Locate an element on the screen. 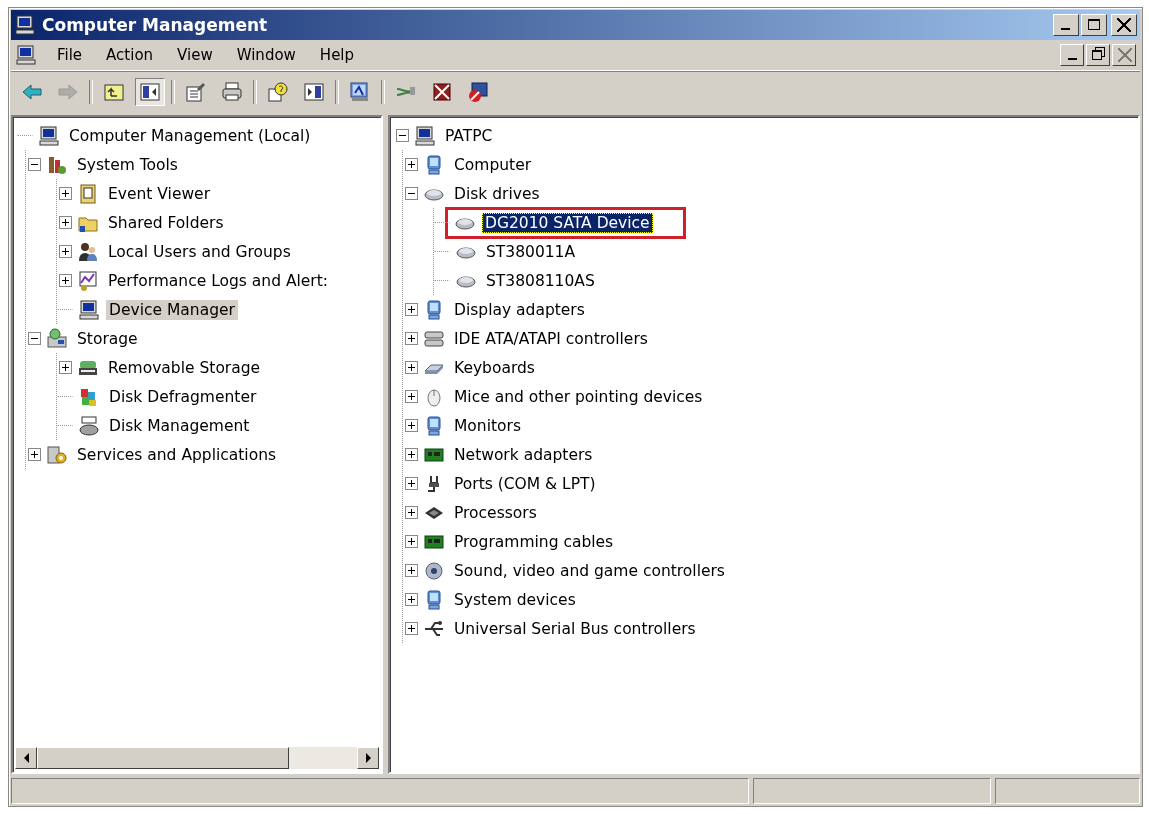 This screenshot has width=1149, height=814. toolbar-button is located at coordinates (150, 92).